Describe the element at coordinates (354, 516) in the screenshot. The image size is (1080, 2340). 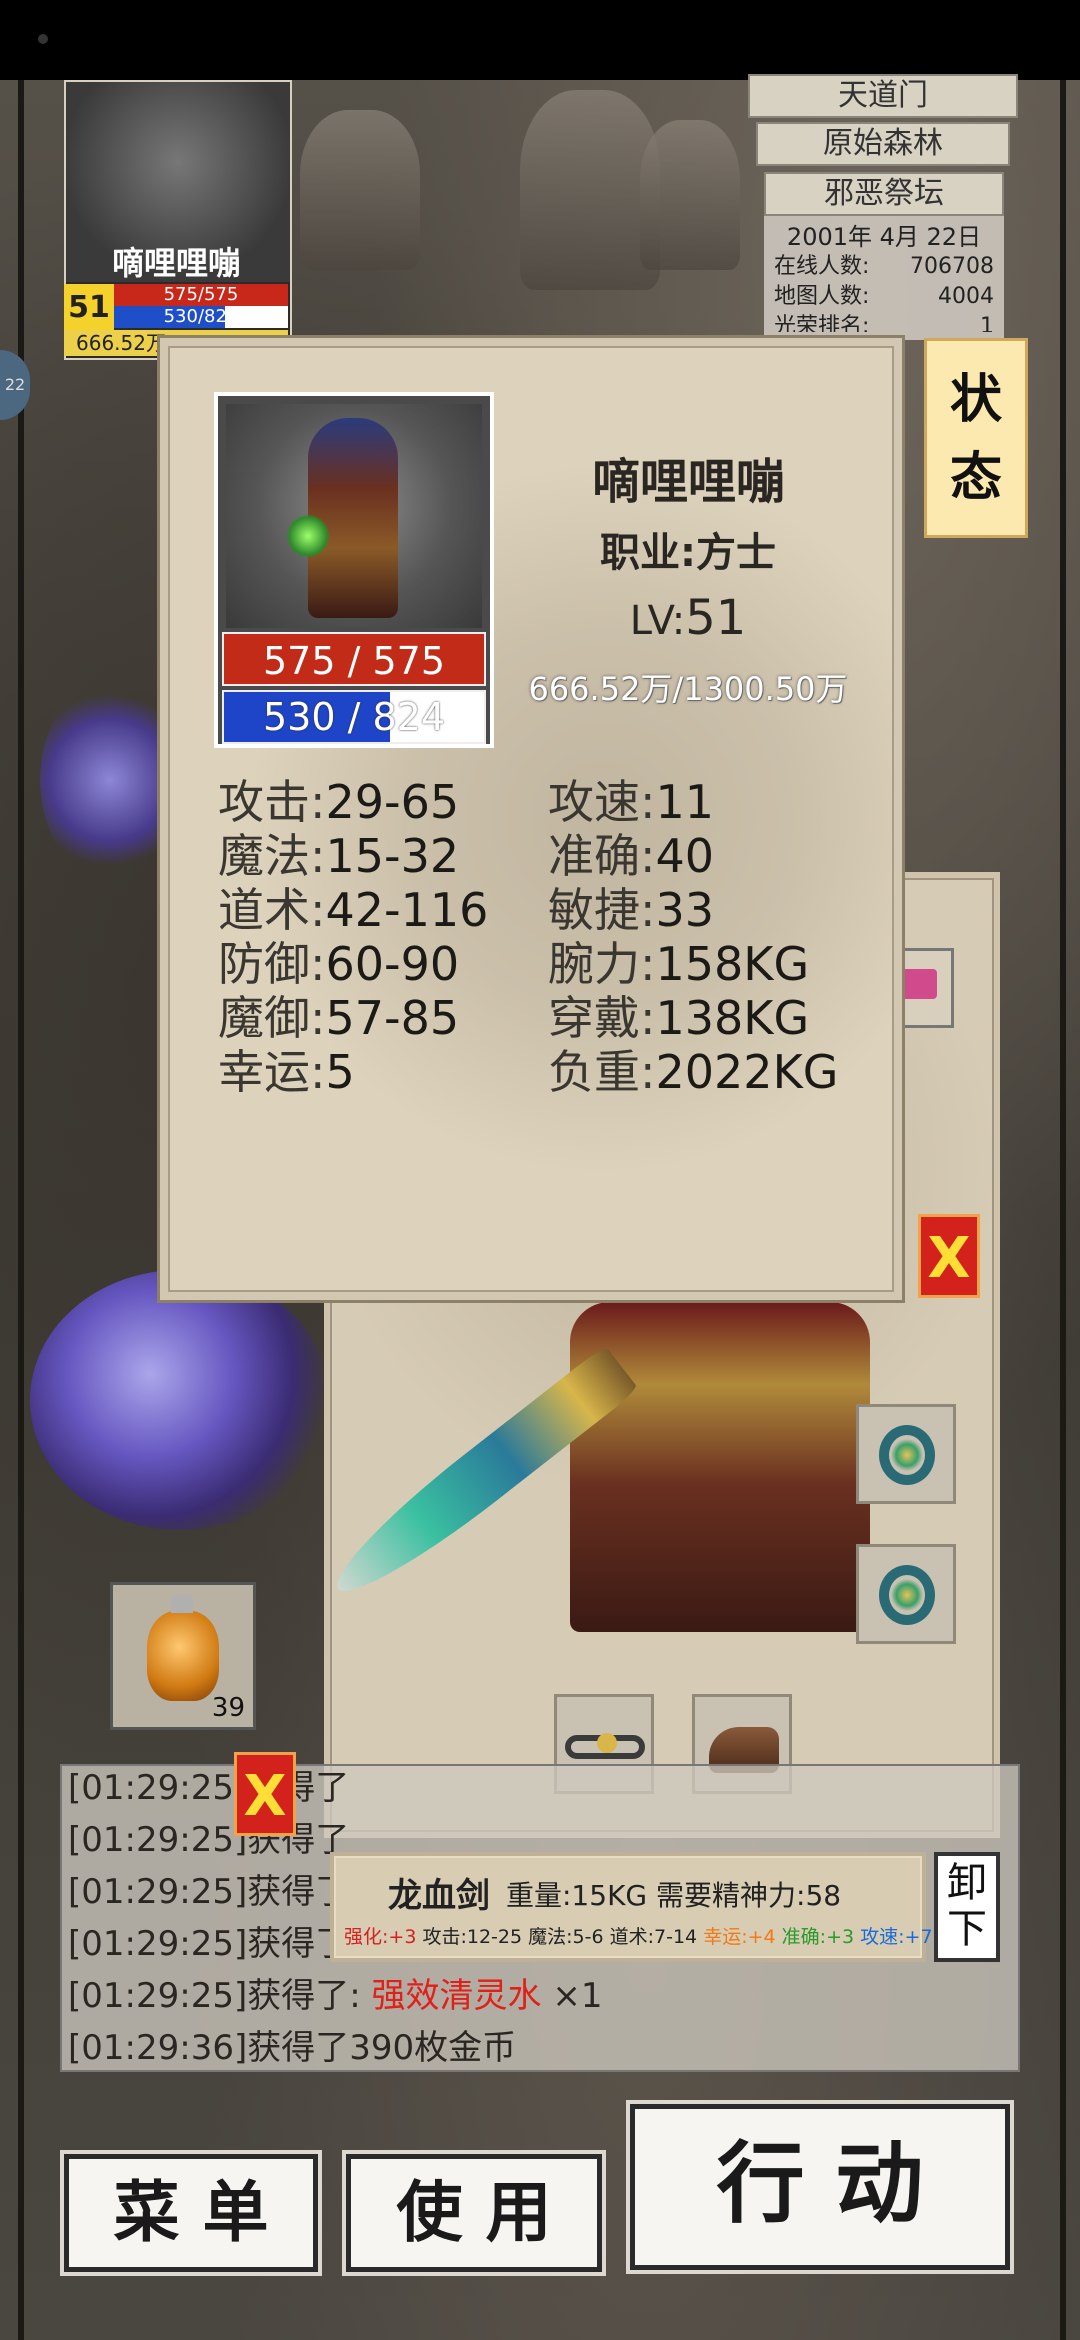
I see `character-portrait` at that location.